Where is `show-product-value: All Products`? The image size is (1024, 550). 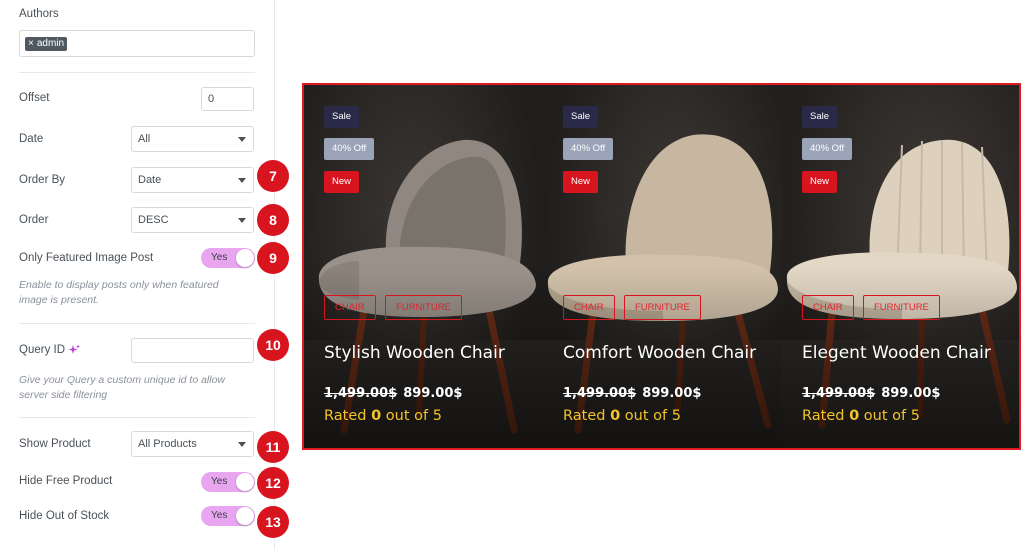 show-product-value: All Products is located at coordinates (167, 444).